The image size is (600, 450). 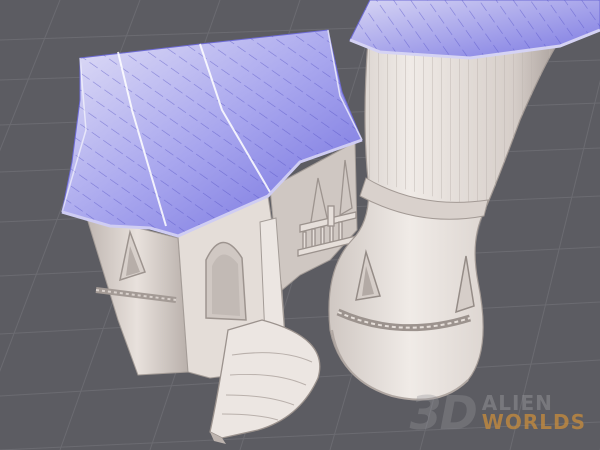 I want to click on watermark-text: ALIEN WORLDS, so click(x=533, y=413).